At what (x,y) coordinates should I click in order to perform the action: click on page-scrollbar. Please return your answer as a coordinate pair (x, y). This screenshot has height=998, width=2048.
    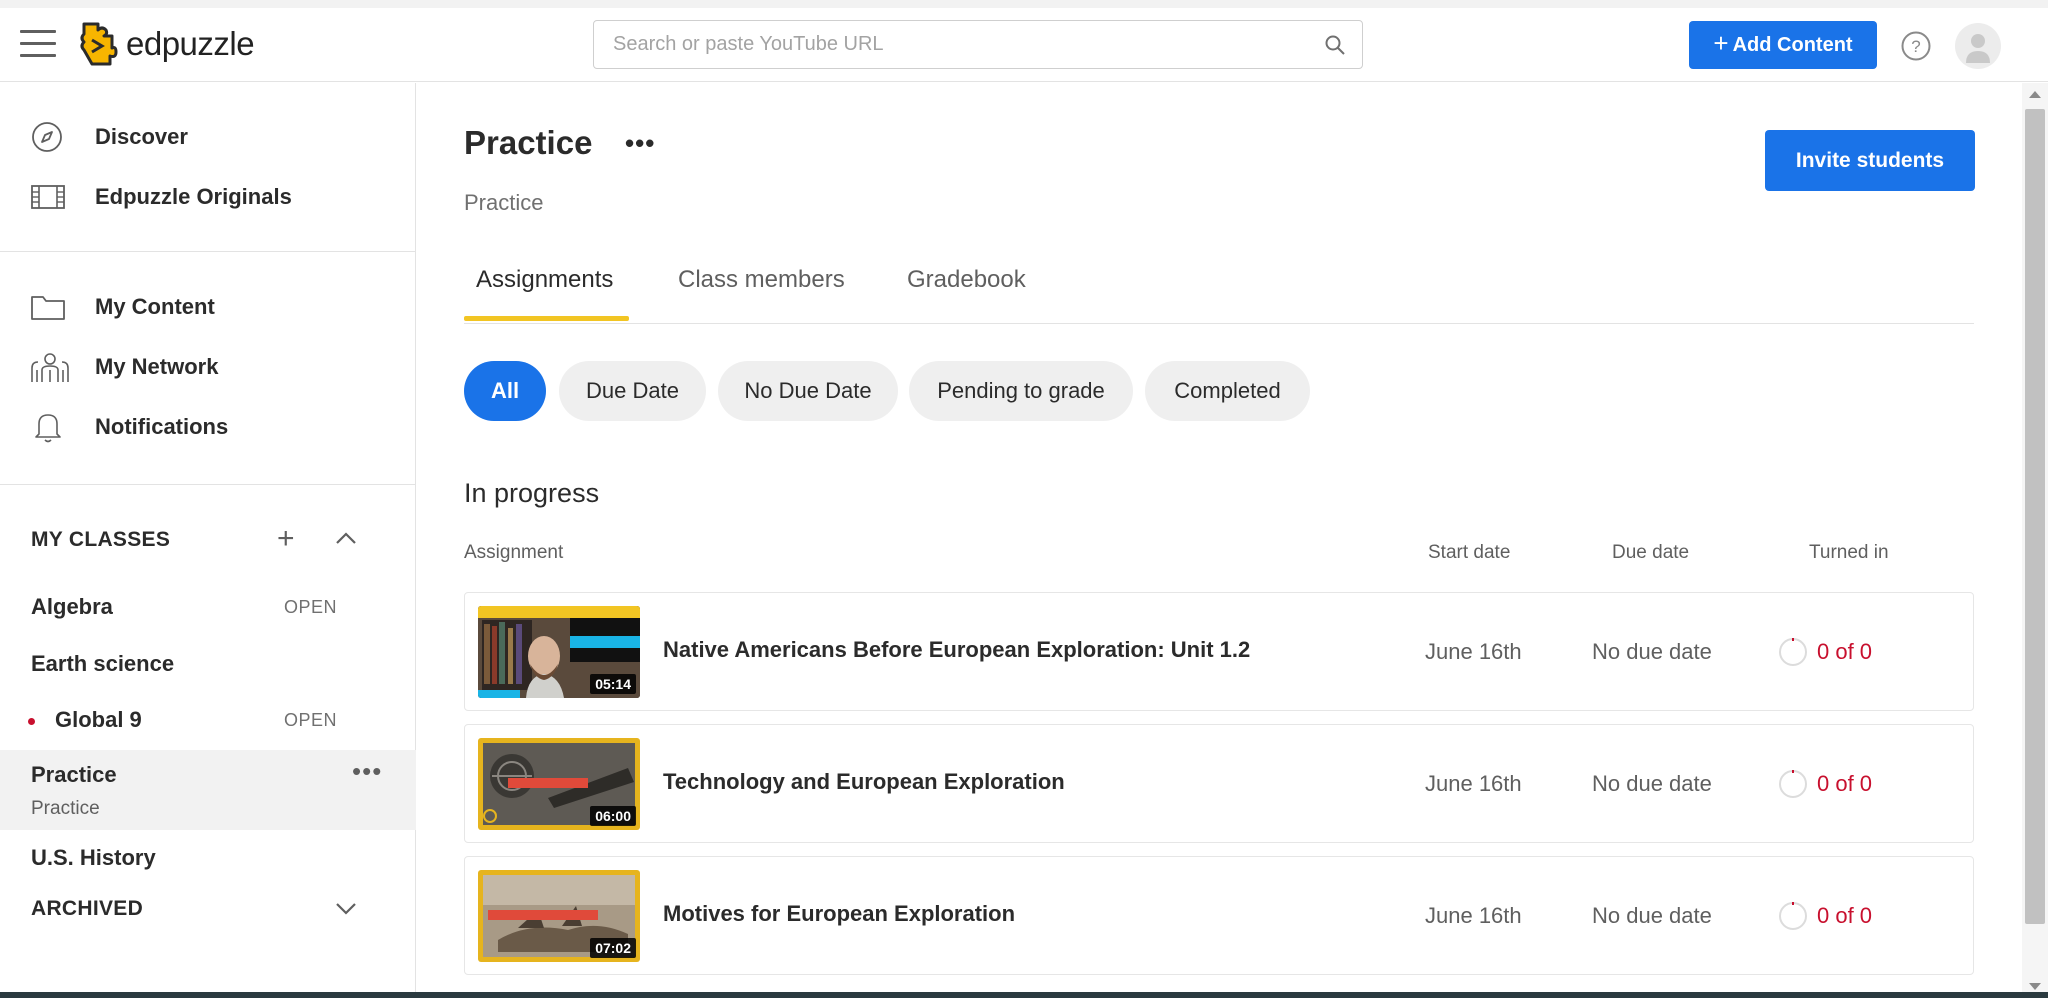
    Looking at the image, I should click on (2035, 540).